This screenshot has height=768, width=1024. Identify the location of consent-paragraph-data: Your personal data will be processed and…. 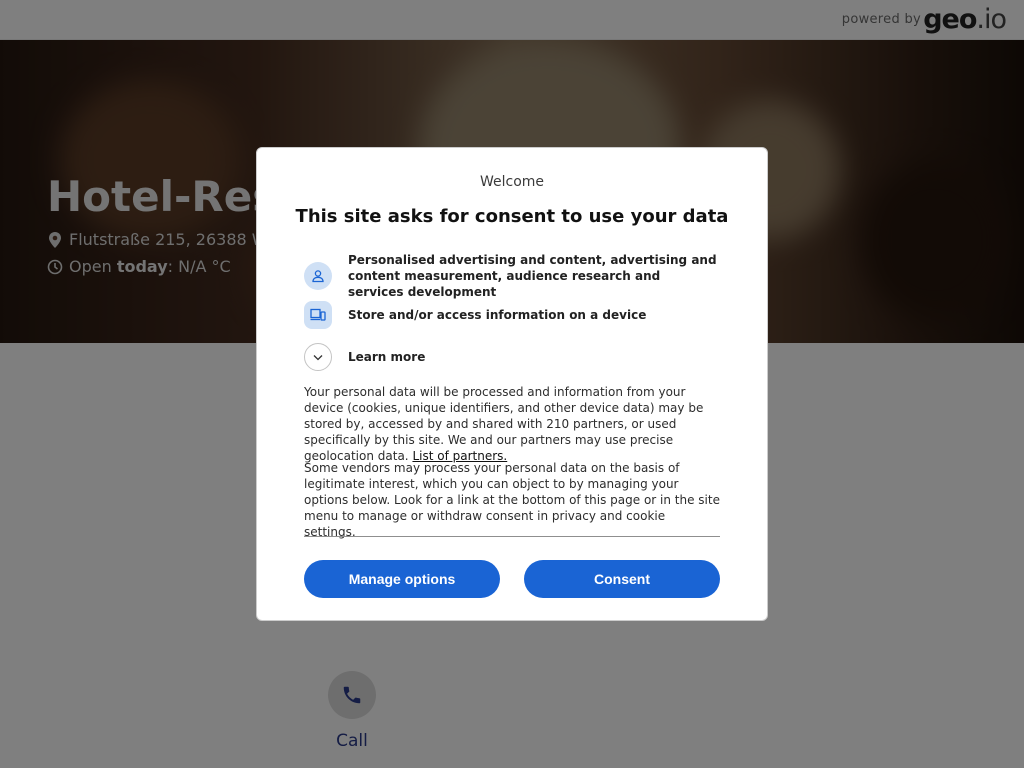
(512, 424).